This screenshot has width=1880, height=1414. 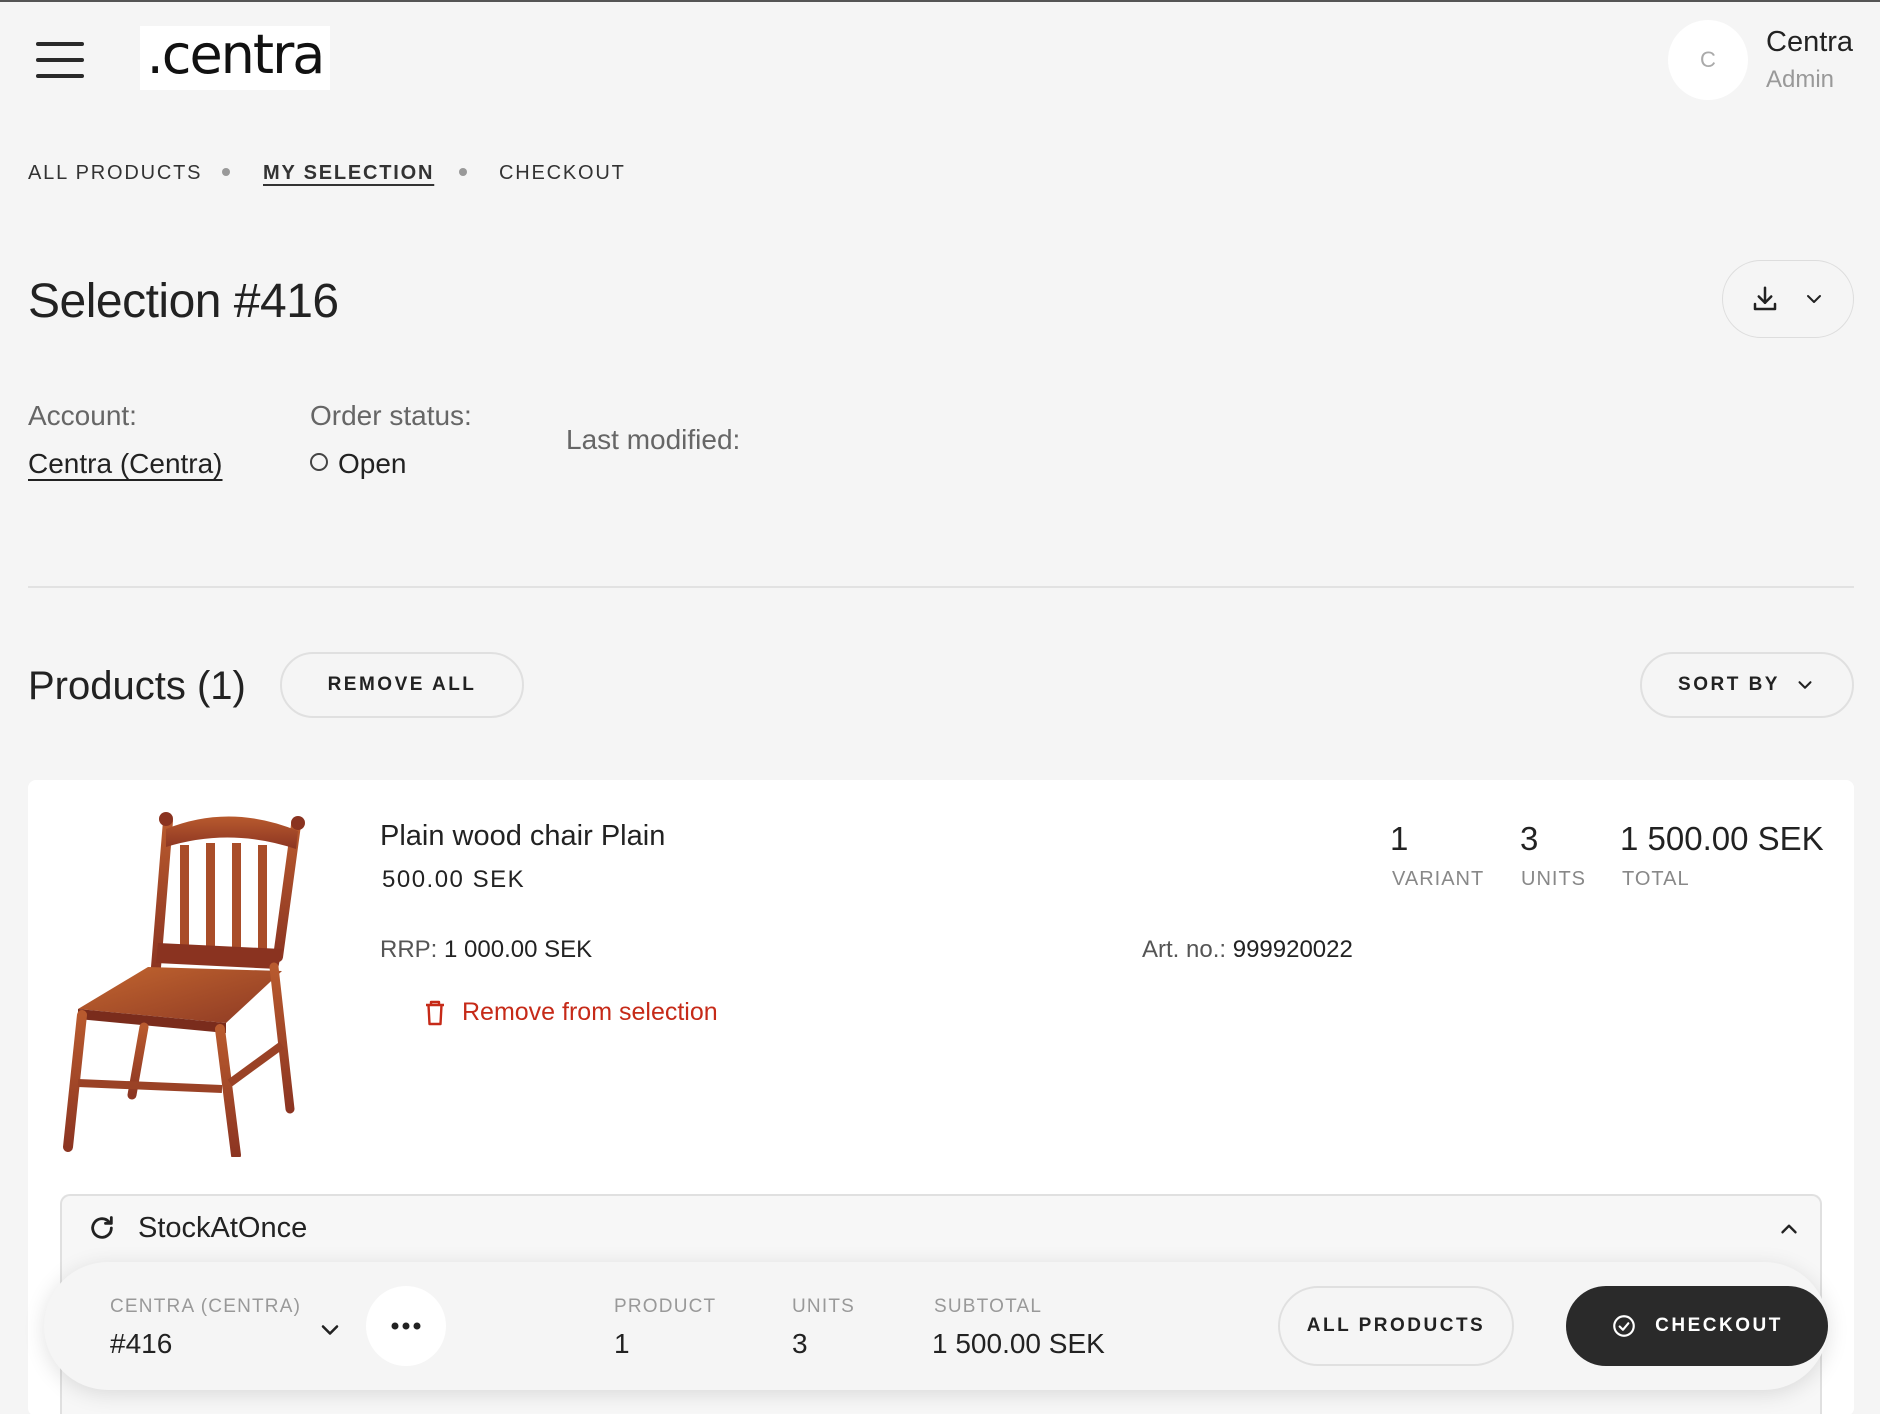 I want to click on product-rrp: RRP: 1 000.00 SEK, so click(x=486, y=950).